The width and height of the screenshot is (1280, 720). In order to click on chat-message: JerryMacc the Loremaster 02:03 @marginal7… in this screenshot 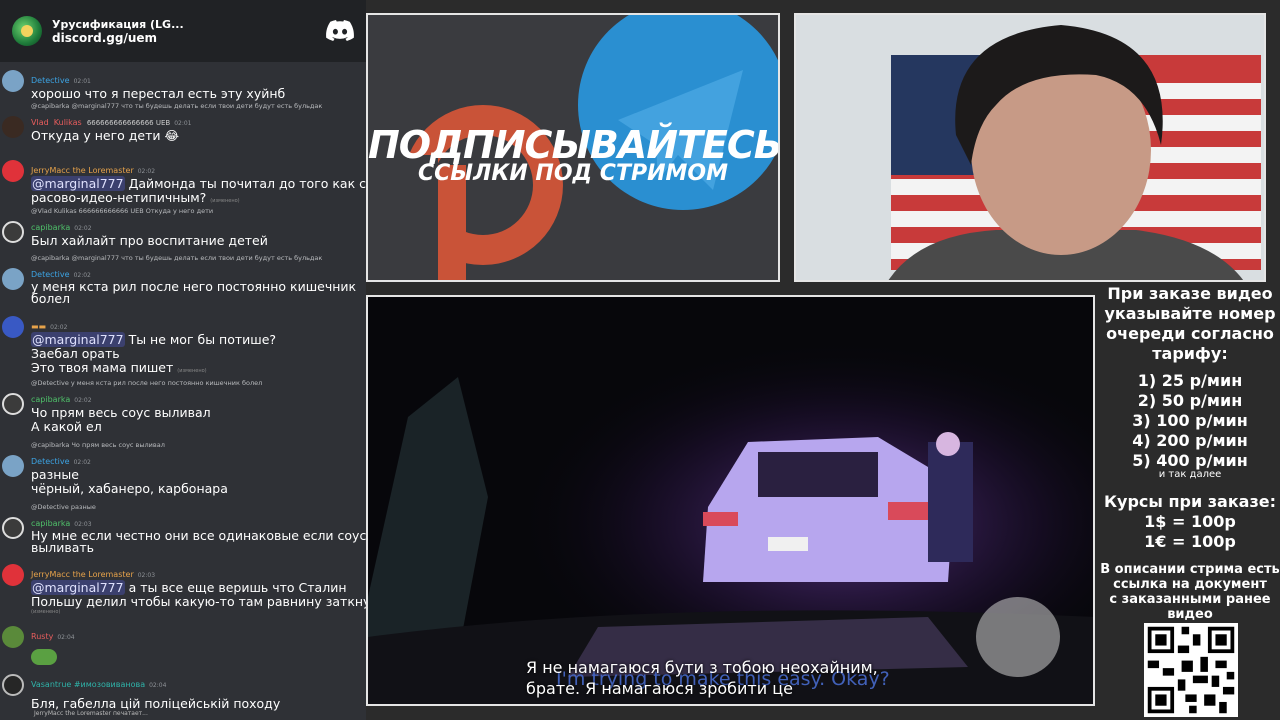, I will do `click(183, 588)`.